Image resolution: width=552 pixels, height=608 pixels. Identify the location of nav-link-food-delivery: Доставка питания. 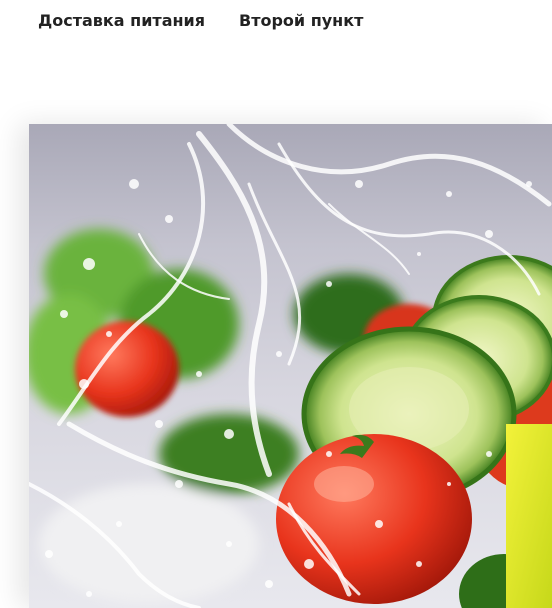
(122, 22).